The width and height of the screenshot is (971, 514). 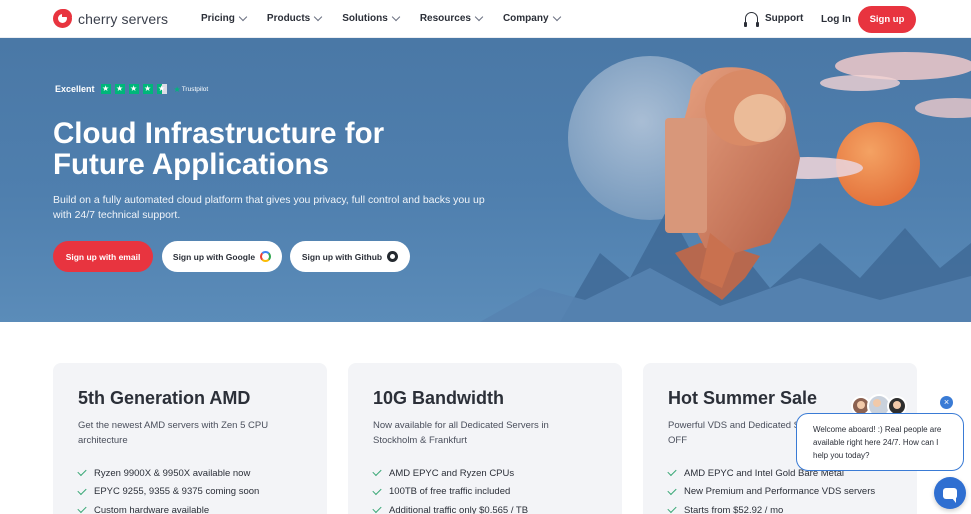 I want to click on list-item: EPYC 9255, 9355 & 9375 coming soon, so click(x=168, y=492).